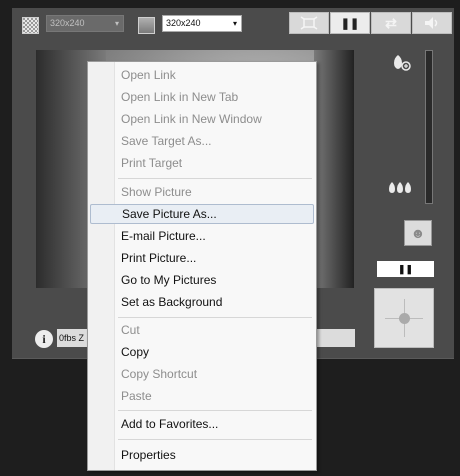 The image size is (460, 476). I want to click on menu-item-open-link: Open Link, so click(202, 75).